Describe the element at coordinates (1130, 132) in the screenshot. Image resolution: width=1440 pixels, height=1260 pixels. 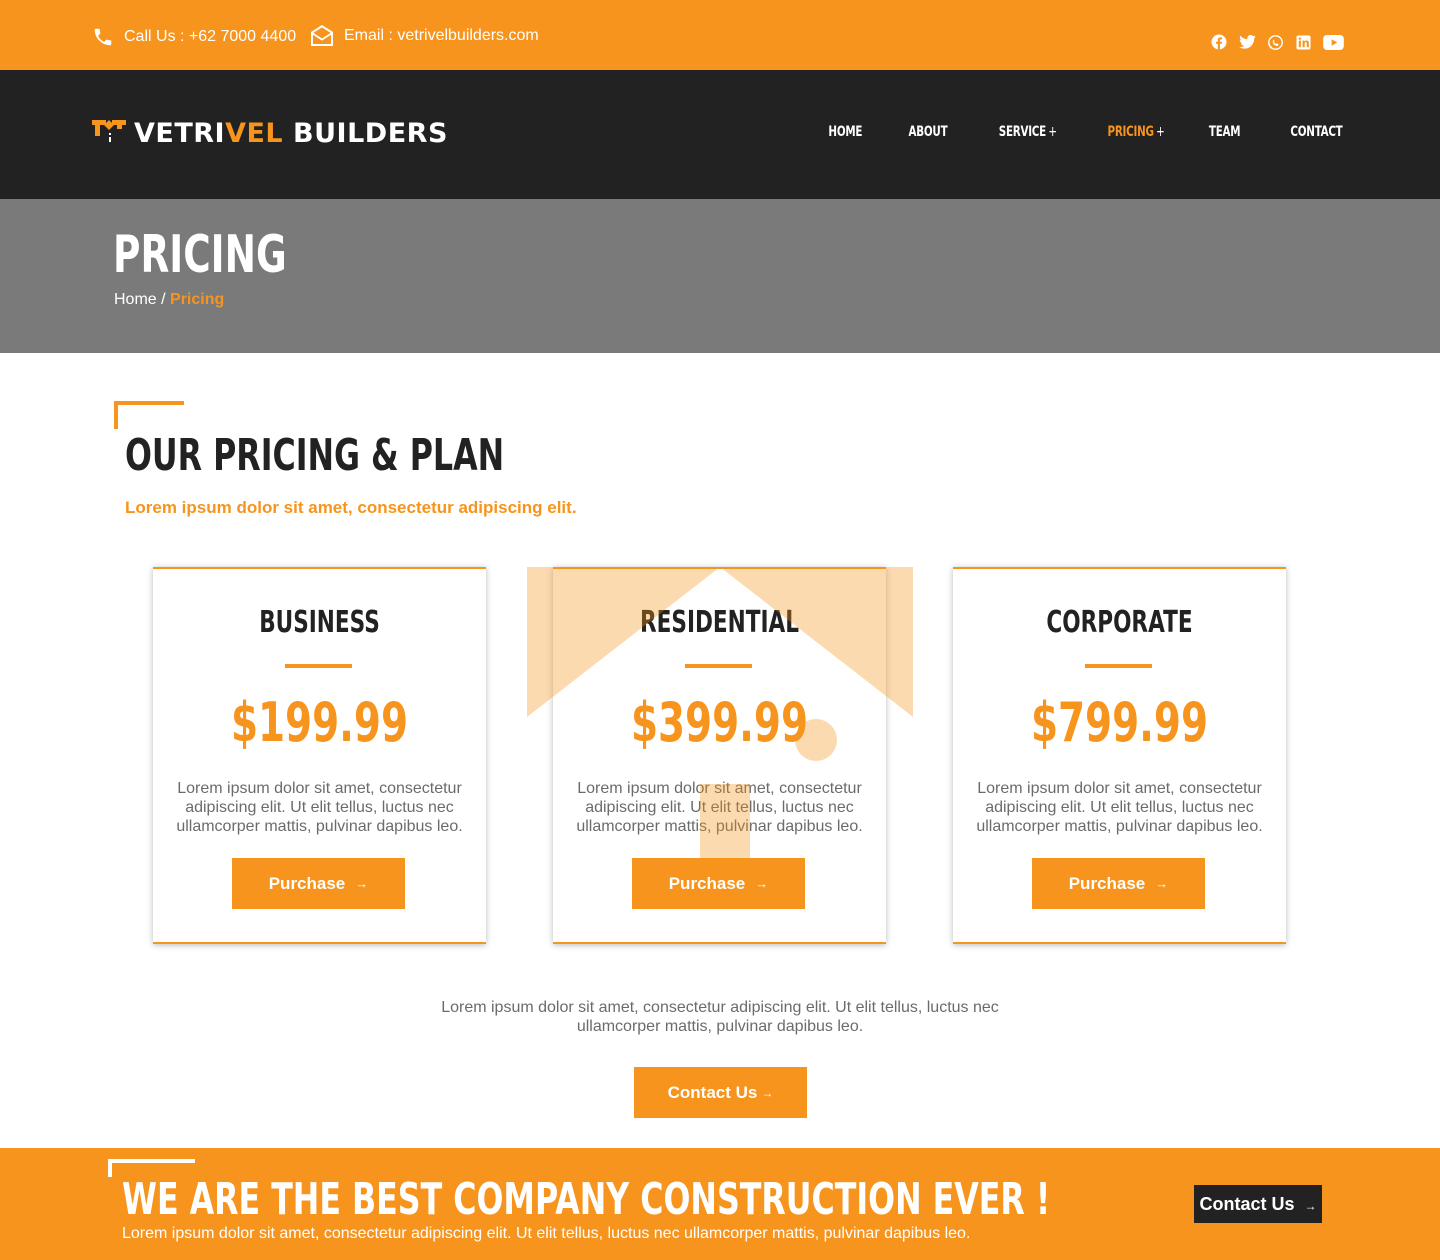
I see `nav-pricing-label: PRICING` at that location.